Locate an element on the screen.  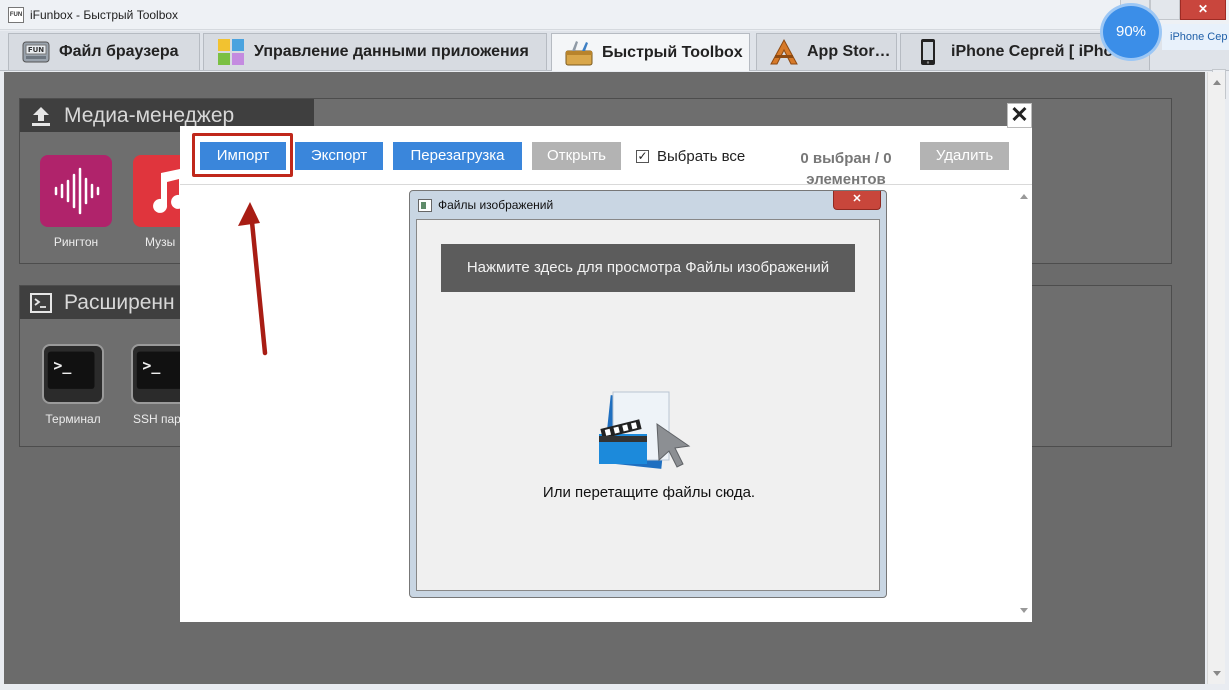
tile-ssh: >_ SSH пар is located at coordinates (156, 385).